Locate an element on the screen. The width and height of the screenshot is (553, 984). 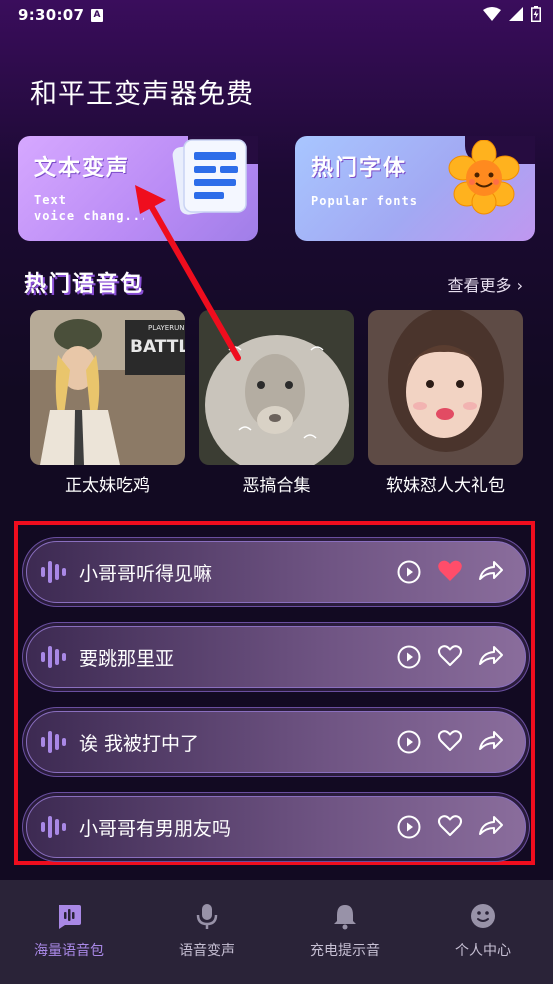
status-bar: 9:30:07 A is located at coordinates (276, 16).